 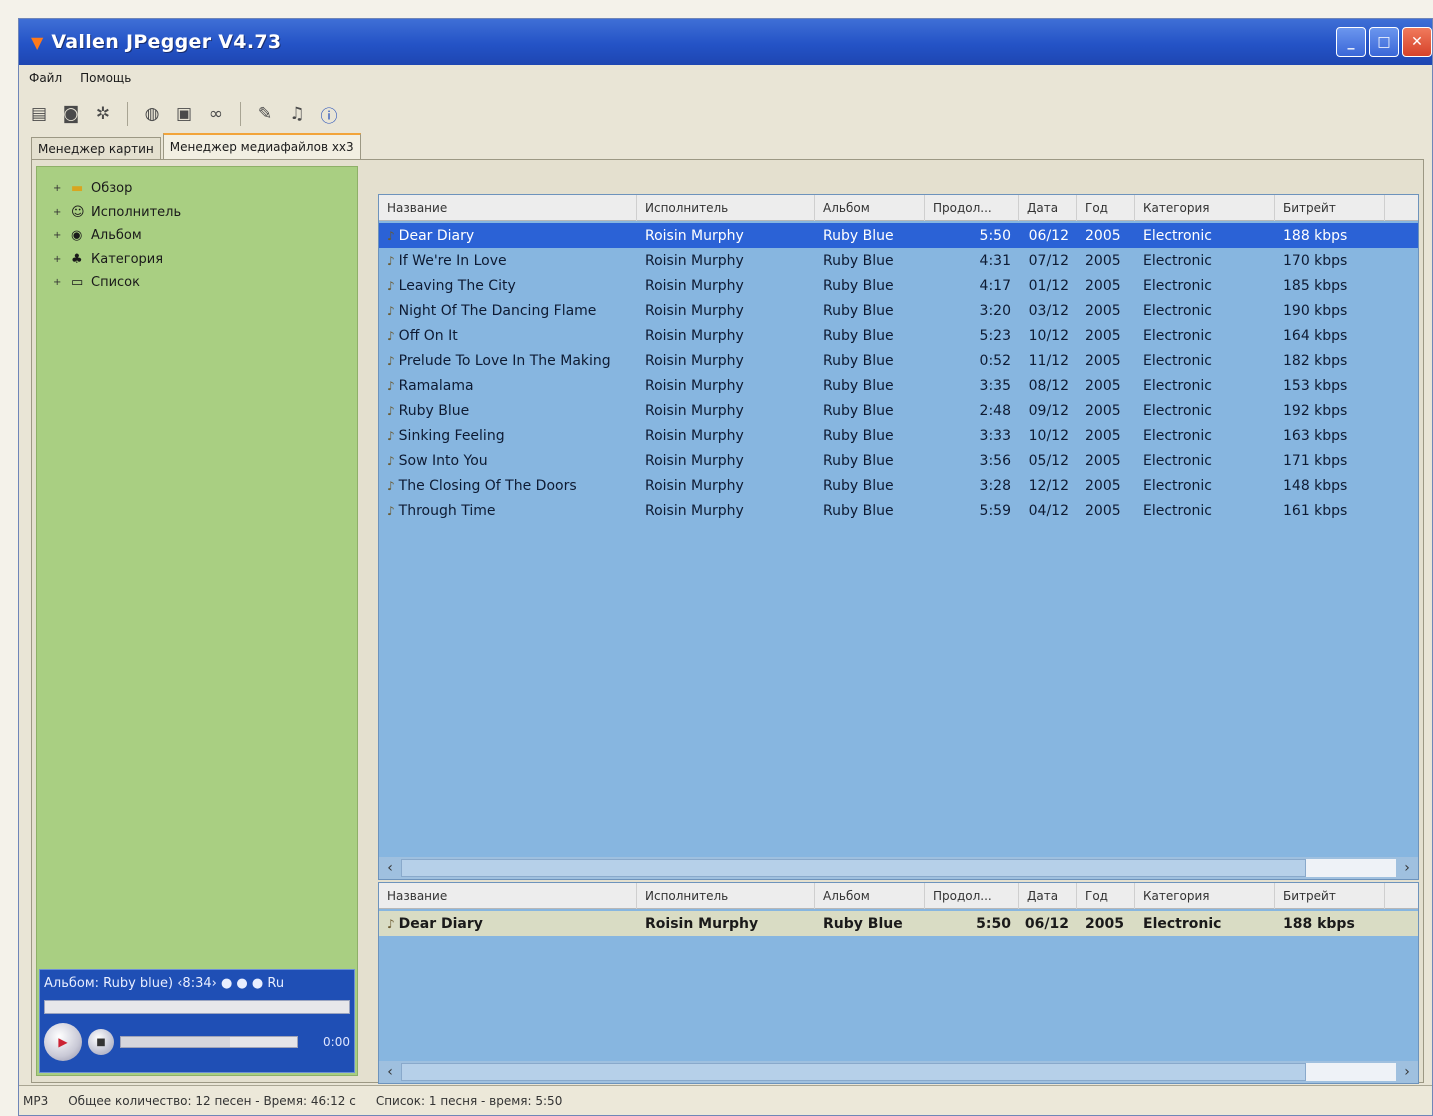 What do you see at coordinates (504, 360) in the screenshot?
I see `track-name-text: Prelude To Love In The Making` at bounding box center [504, 360].